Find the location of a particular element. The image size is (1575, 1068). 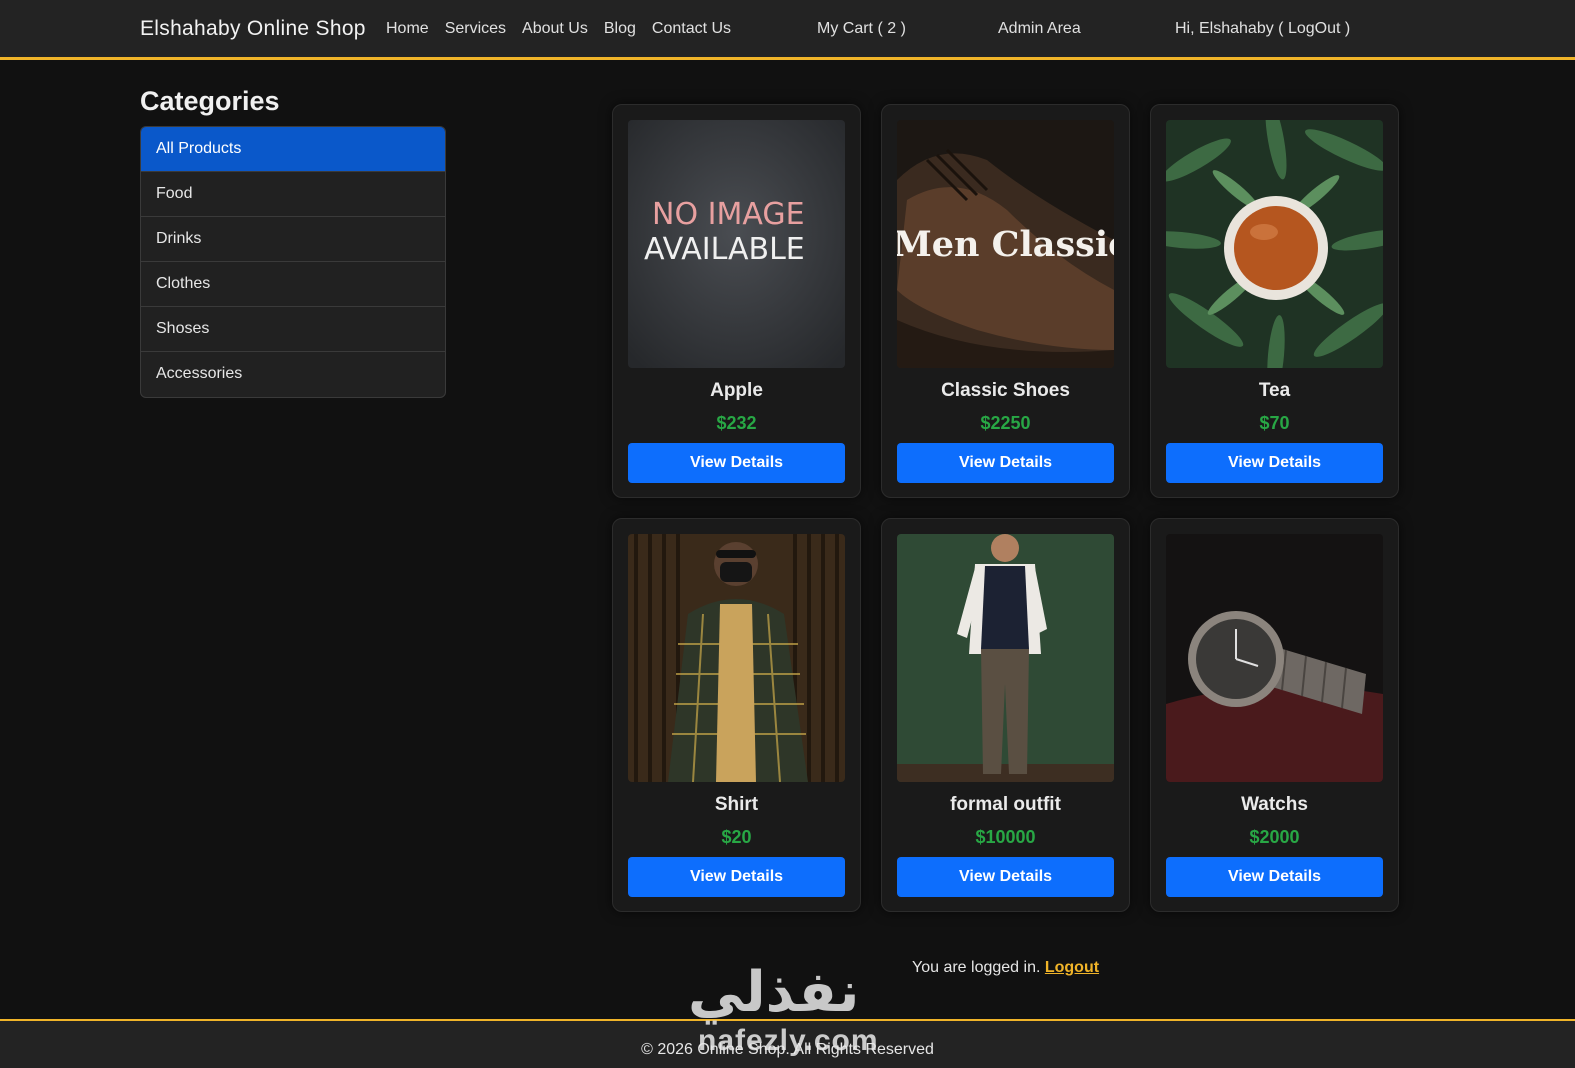

product-card: formal outfit $10000 View Details is located at coordinates (1005, 715).